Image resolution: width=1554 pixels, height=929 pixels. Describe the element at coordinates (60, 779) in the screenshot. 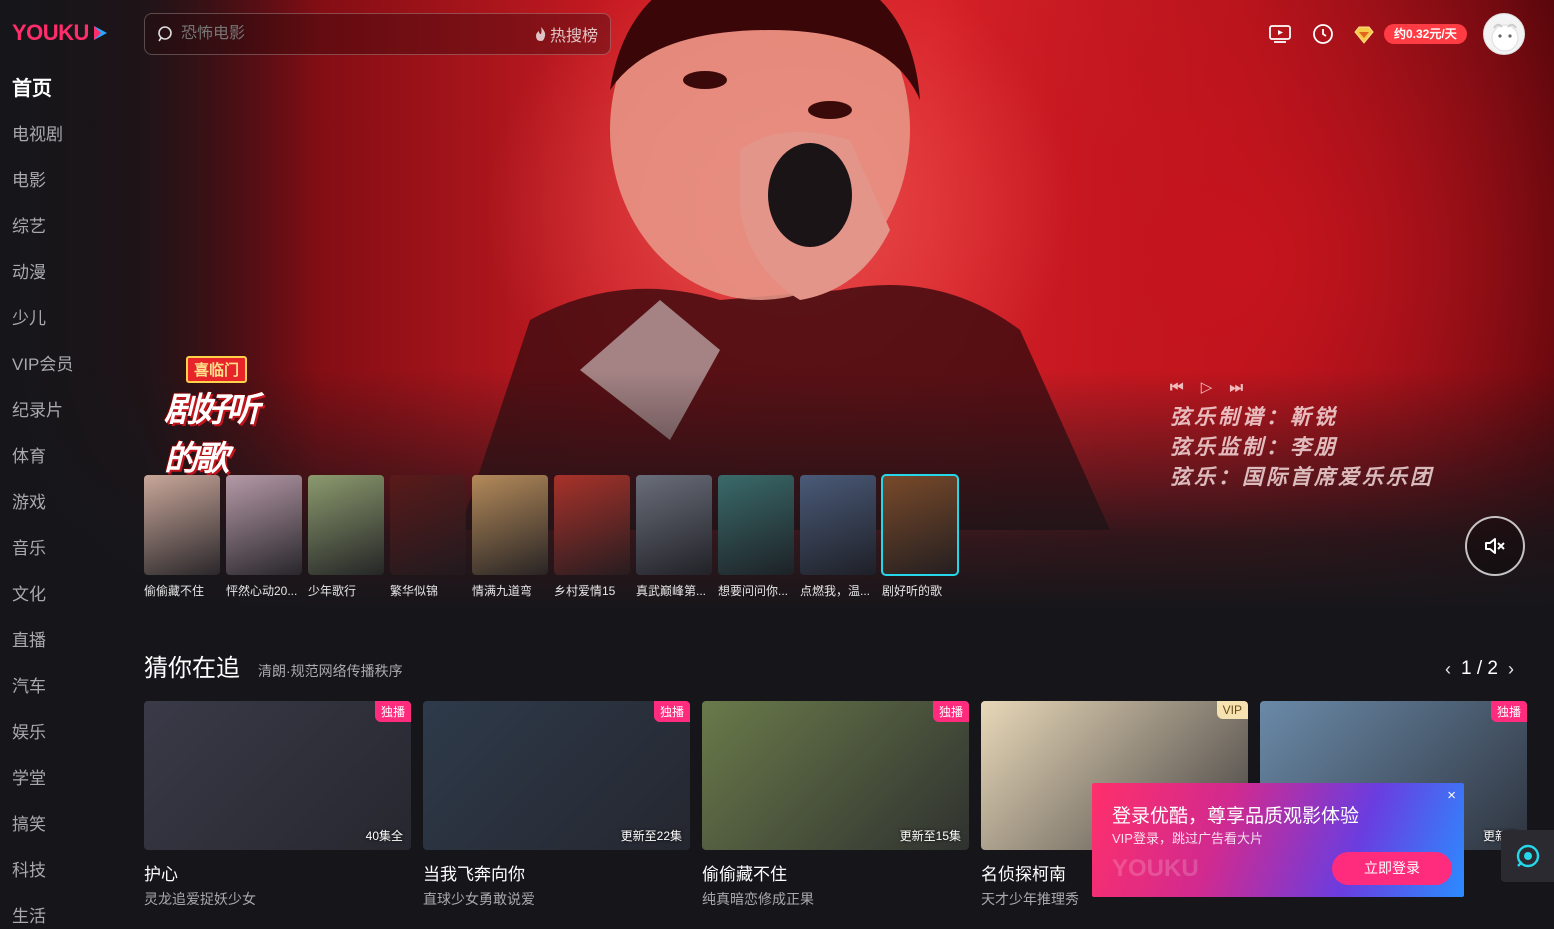

I see `sidebar-item-learning: 学堂` at that location.